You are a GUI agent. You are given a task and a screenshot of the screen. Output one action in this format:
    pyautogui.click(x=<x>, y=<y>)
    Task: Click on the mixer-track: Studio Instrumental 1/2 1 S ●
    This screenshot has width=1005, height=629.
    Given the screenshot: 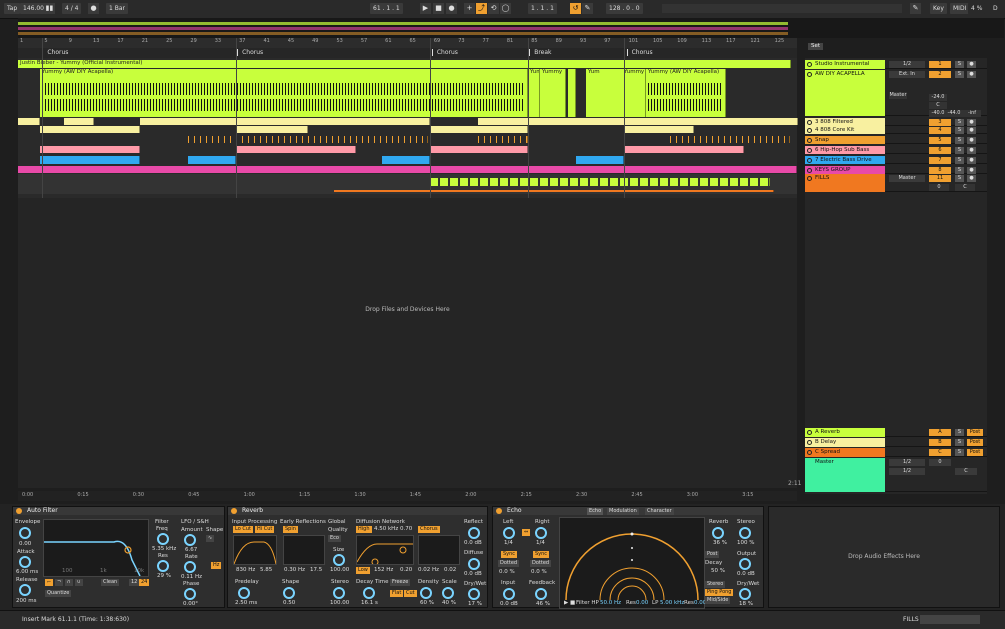 What is the action you would take?
    pyautogui.click(x=896, y=64)
    